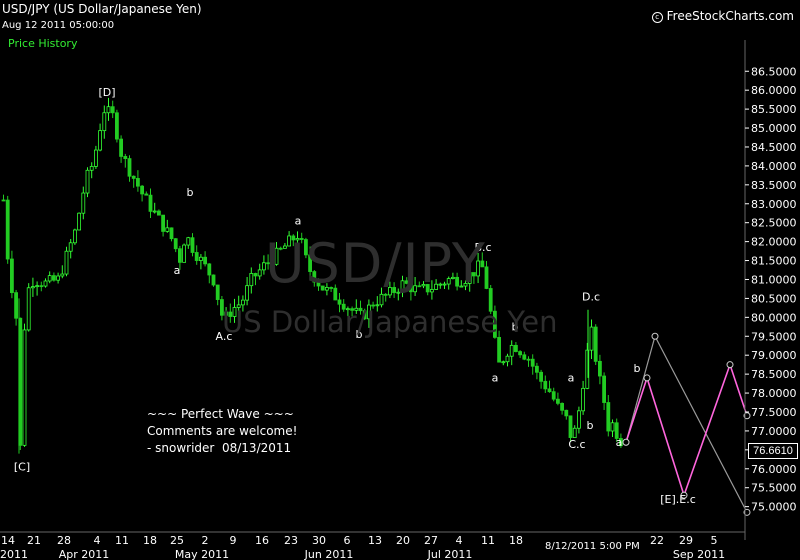 Image resolution: width=800 pixels, height=560 pixels. Describe the element at coordinates (106, 92) in the screenshot. I see `wave-label: [D]` at that location.